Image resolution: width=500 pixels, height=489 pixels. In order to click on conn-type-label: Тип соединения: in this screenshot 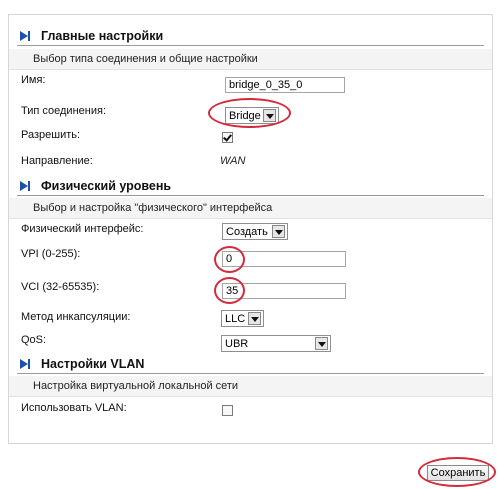, I will do `click(63, 111)`.